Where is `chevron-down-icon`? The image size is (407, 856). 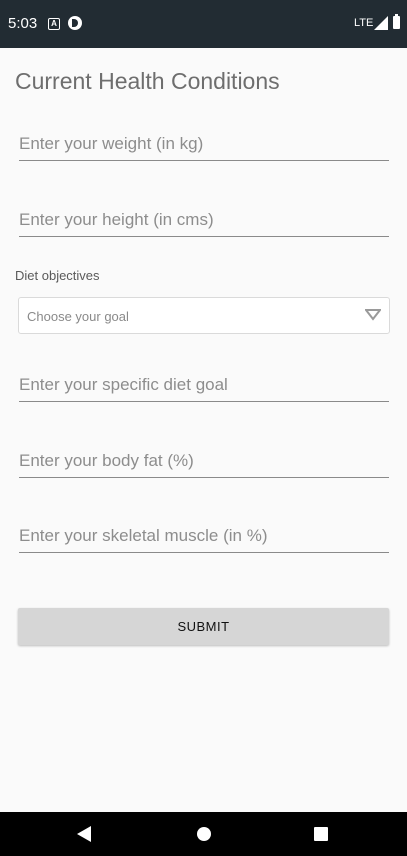 chevron-down-icon is located at coordinates (373, 315).